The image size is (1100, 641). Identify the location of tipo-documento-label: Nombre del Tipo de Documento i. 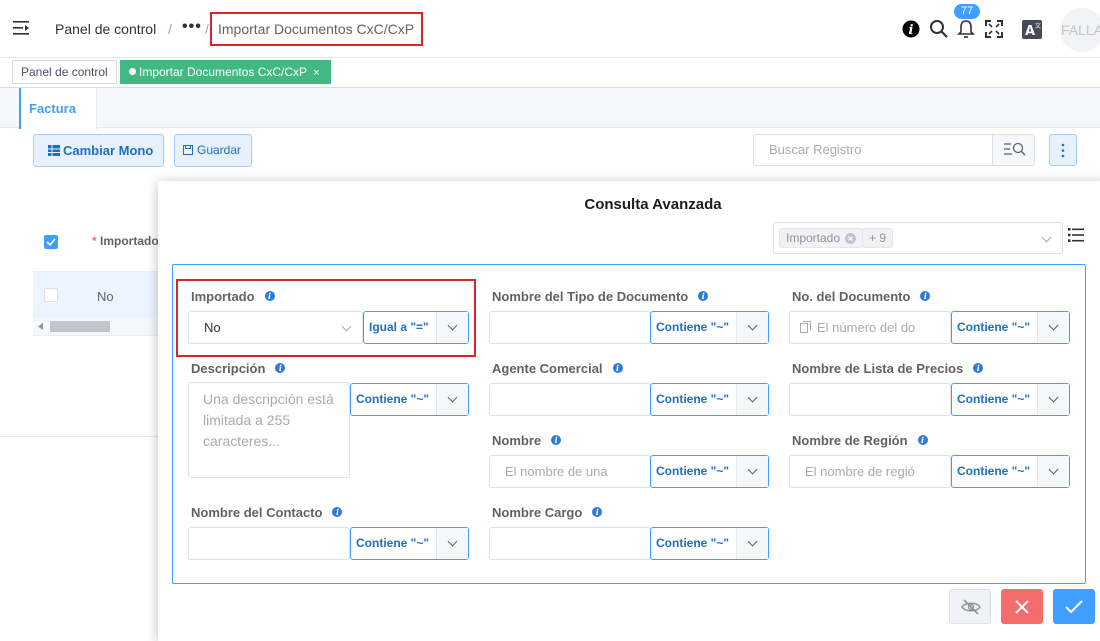
(600, 296).